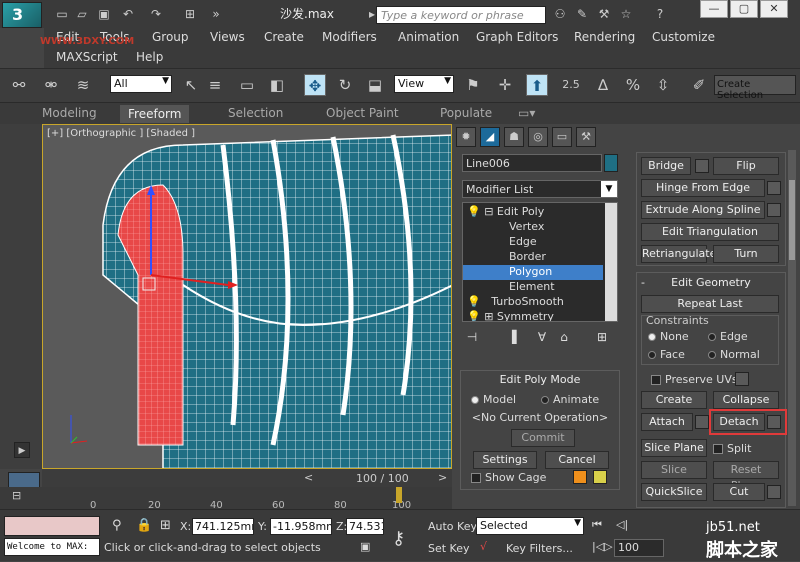  I want to click on key-filter-curve-icon: √, so click(483, 546).